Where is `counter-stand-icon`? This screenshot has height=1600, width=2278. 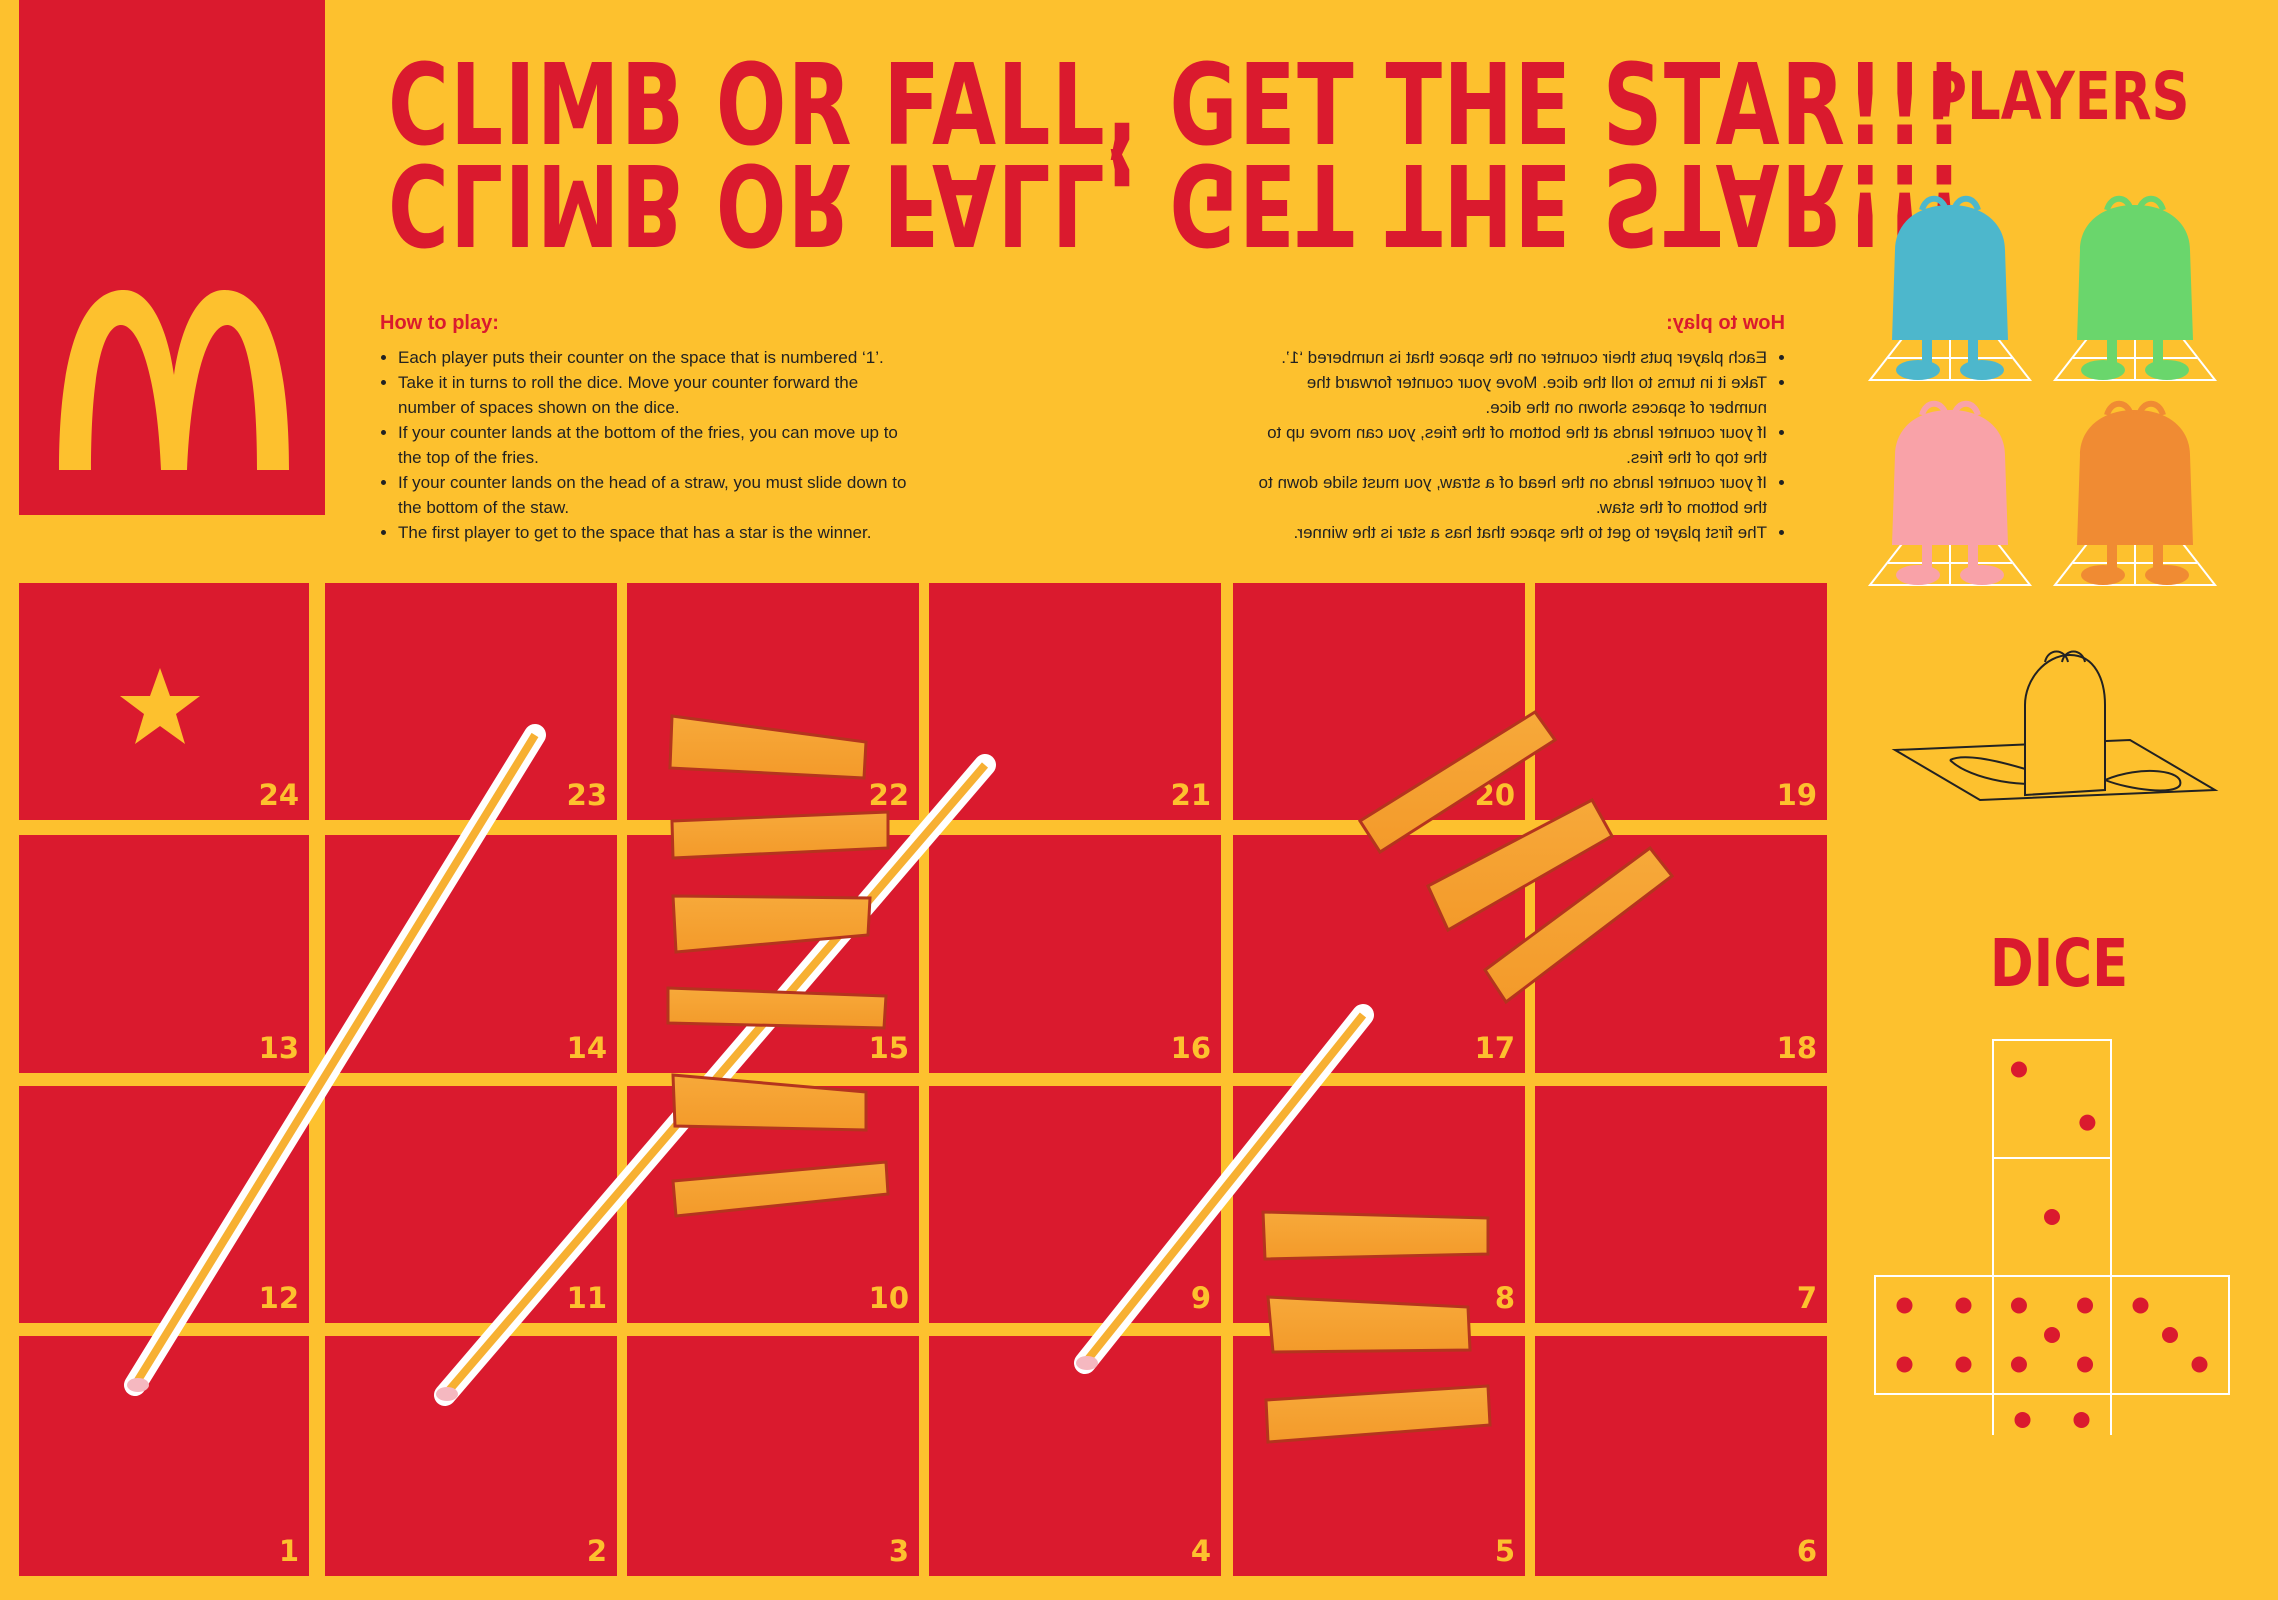
counter-stand-icon is located at coordinates (2055, 726).